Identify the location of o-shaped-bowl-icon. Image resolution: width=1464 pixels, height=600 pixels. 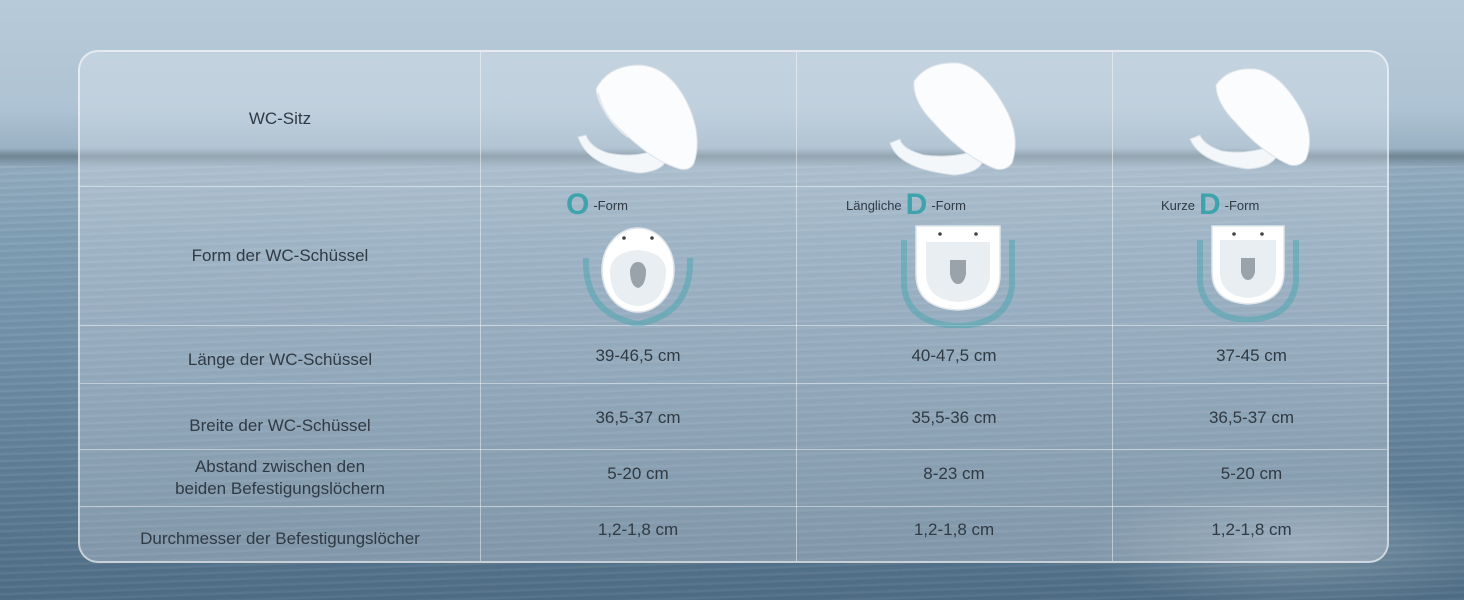
(638, 276).